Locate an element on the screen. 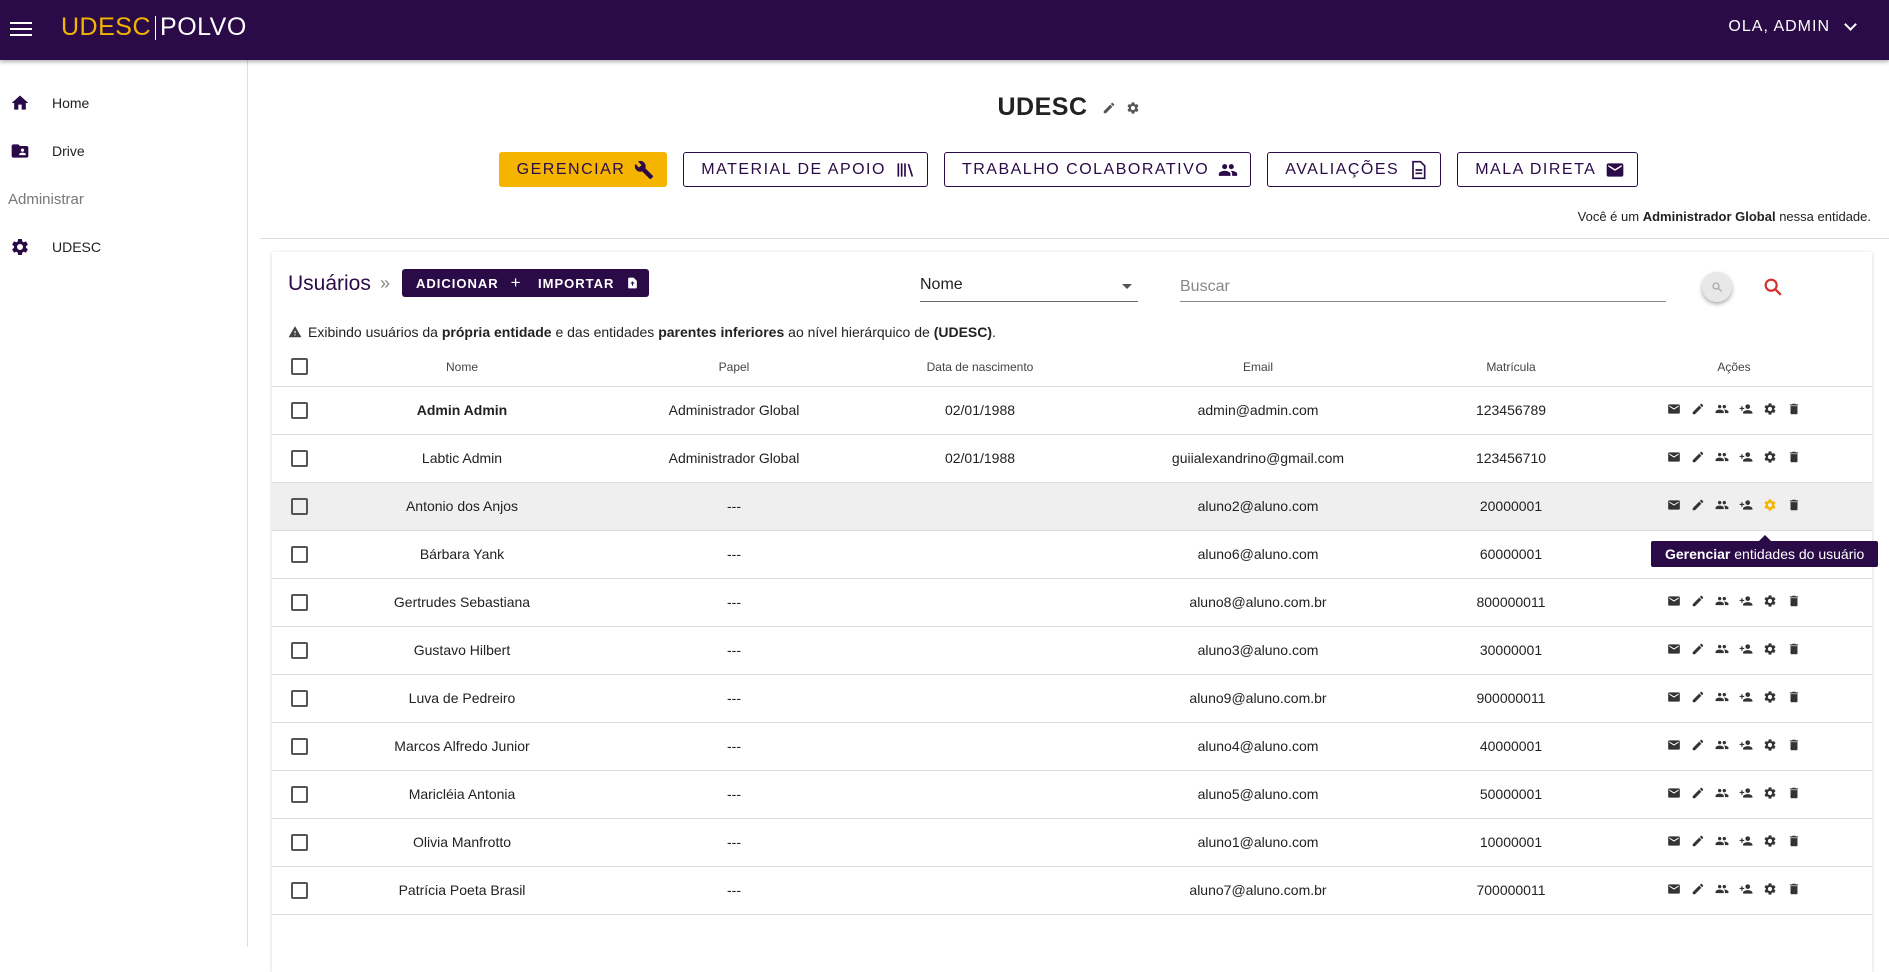 This screenshot has height=972, width=1889. material-de-apoio-button: MATERIAL DE APOIO is located at coordinates (805, 169).